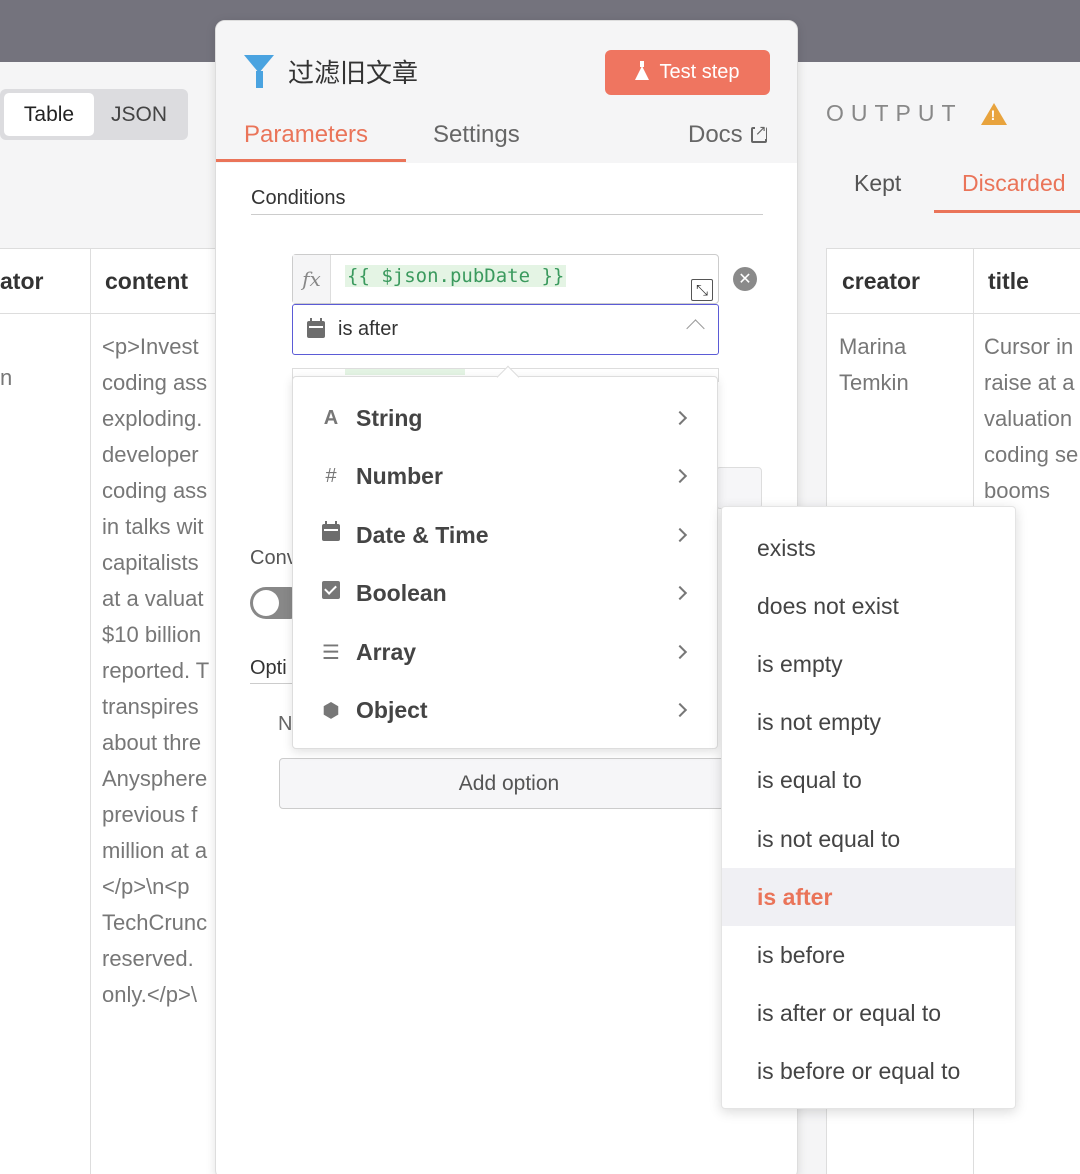 This screenshot has height=1174, width=1080. Describe the element at coordinates (152, 634) in the screenshot. I see `cell-text-line: $10 billion` at that location.